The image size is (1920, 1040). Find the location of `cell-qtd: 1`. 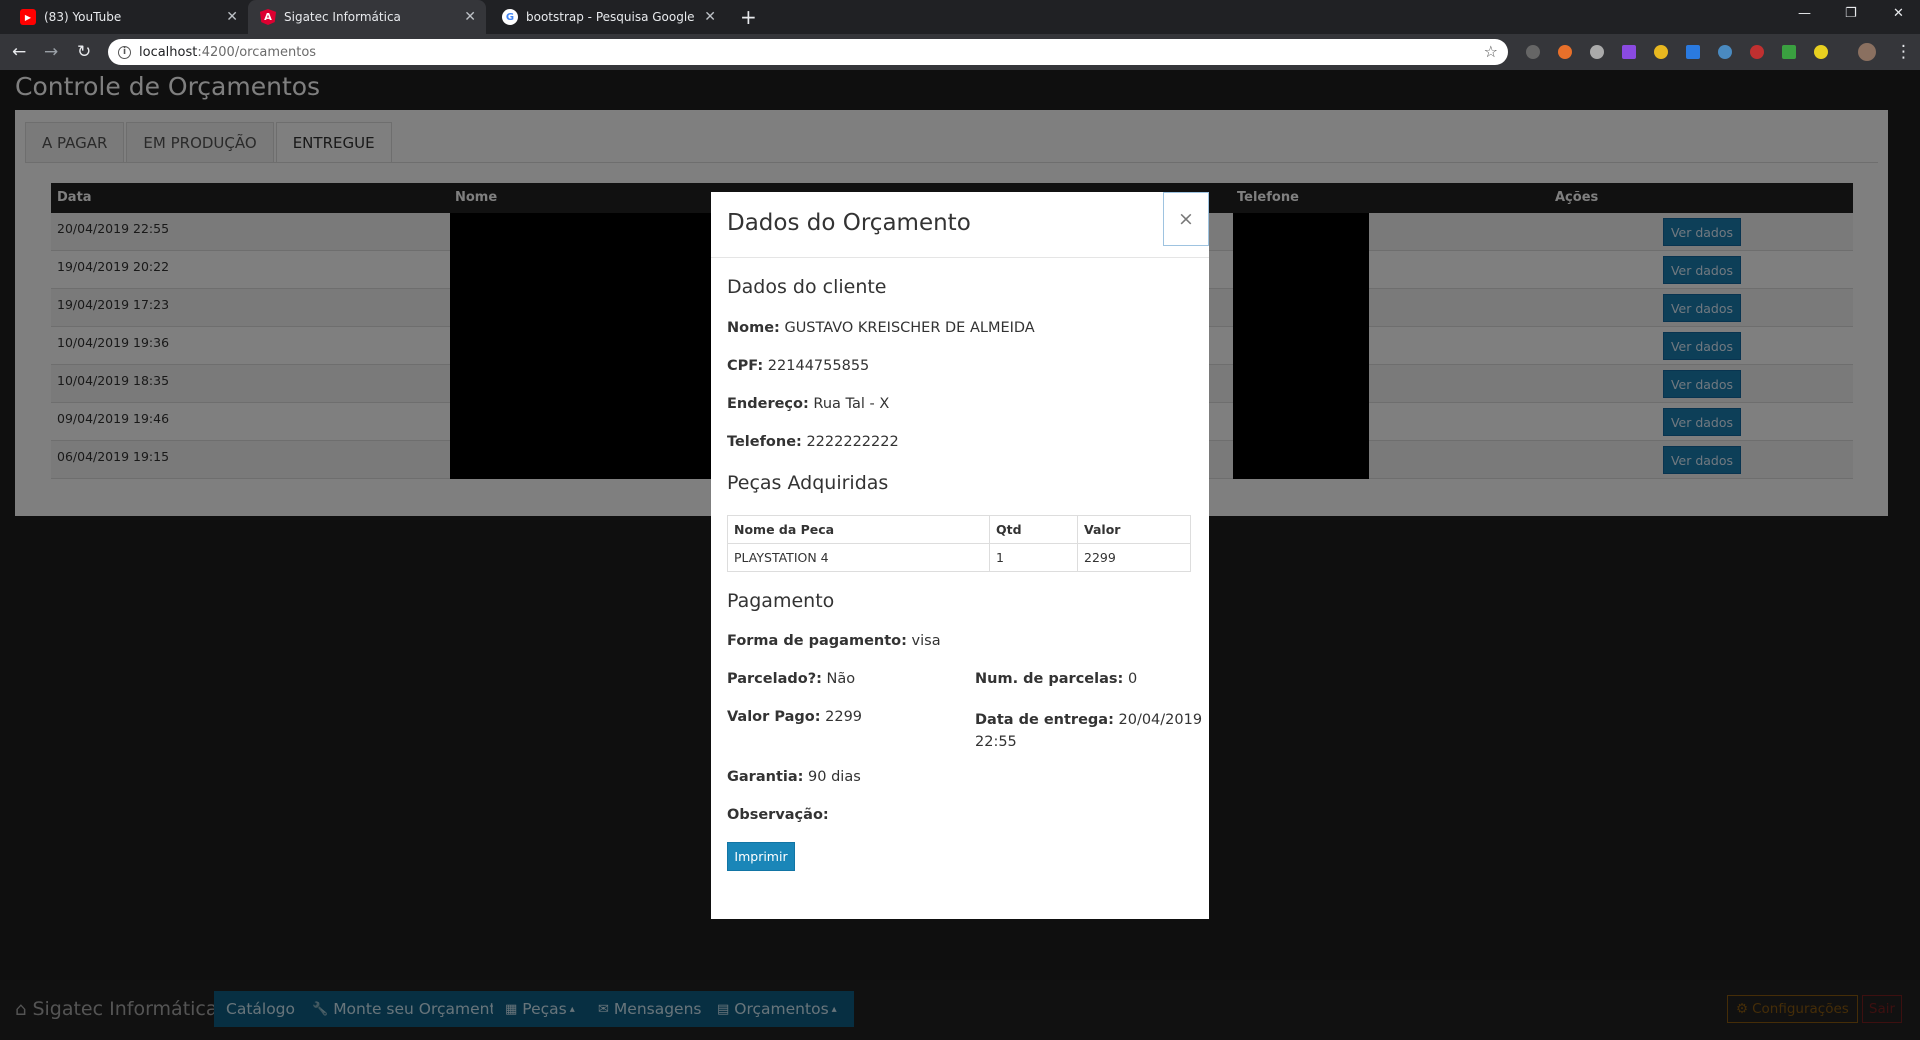

cell-qtd: 1 is located at coordinates (1033, 557).